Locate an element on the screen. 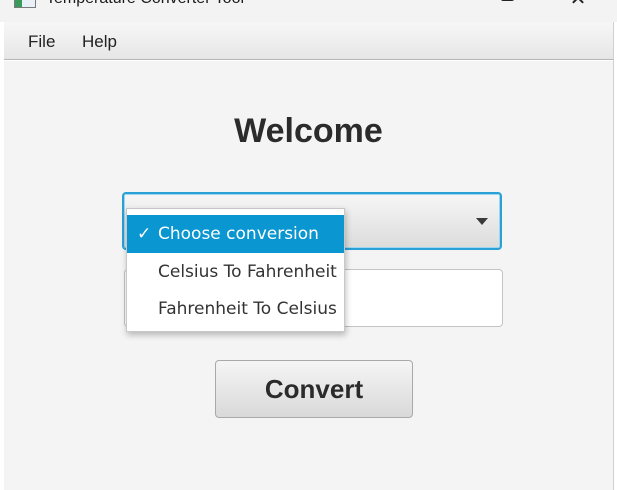 This screenshot has height=490, width=617. window-border-right is located at coordinates (615, 256).